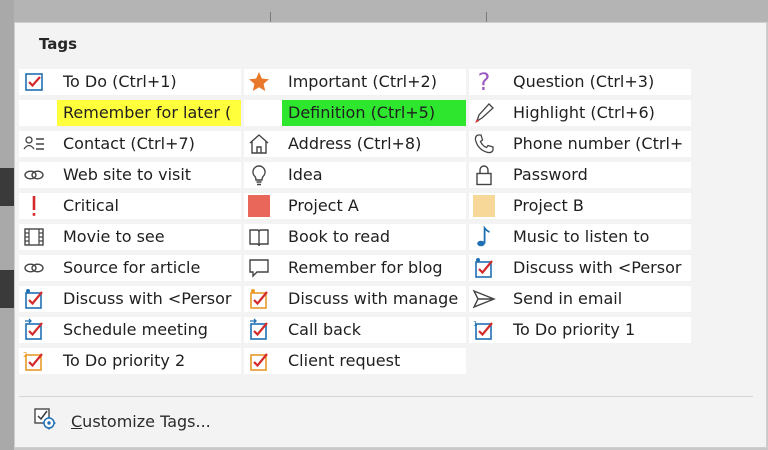 The image size is (768, 450). What do you see at coordinates (384, 11) in the screenshot?
I see `background-window-strip` at bounding box center [384, 11].